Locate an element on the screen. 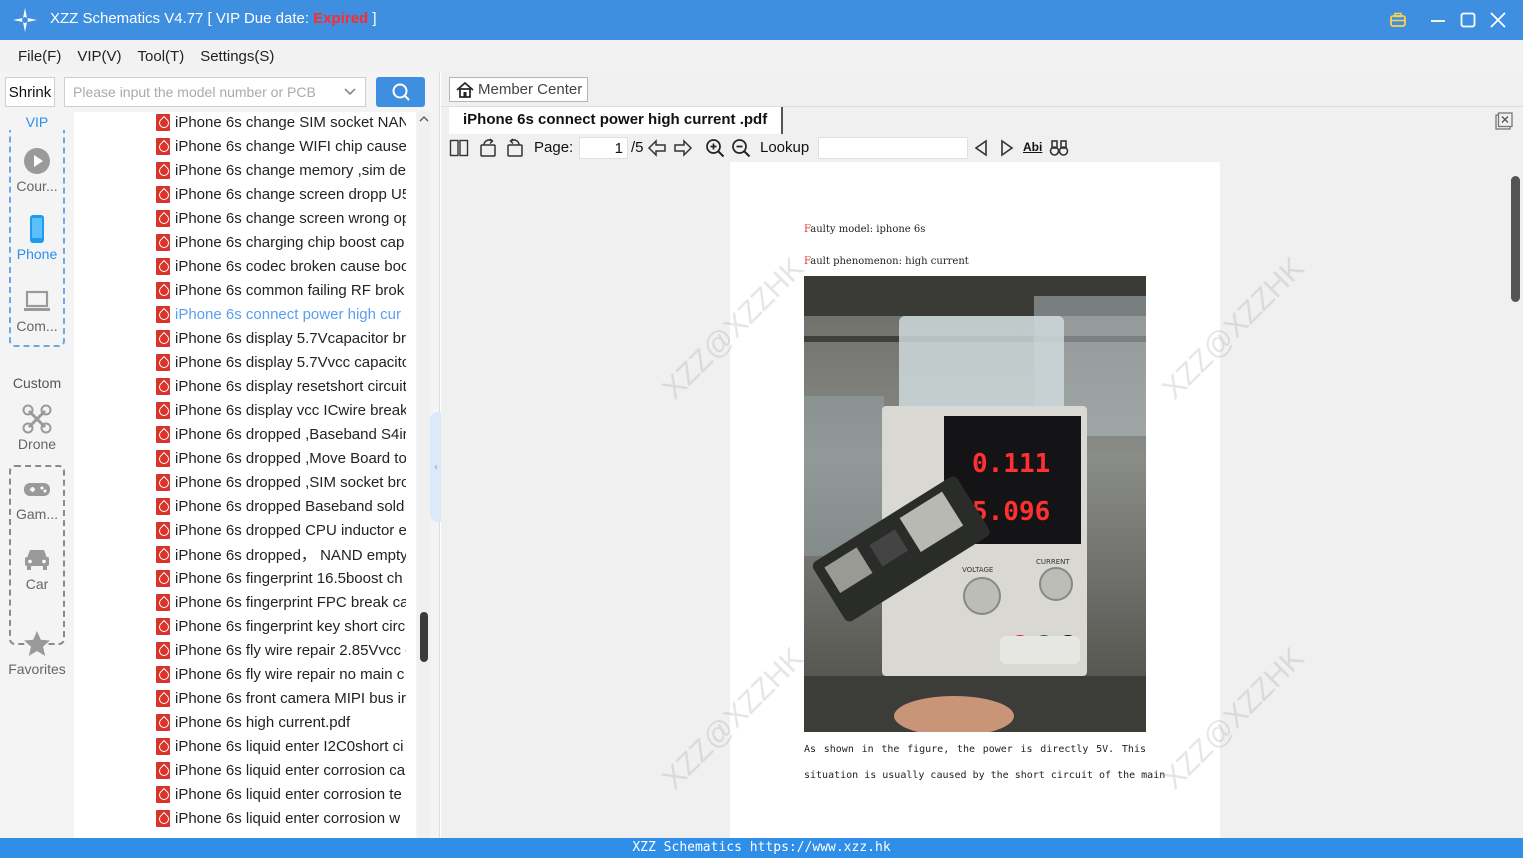  search-icon is located at coordinates (401, 92).